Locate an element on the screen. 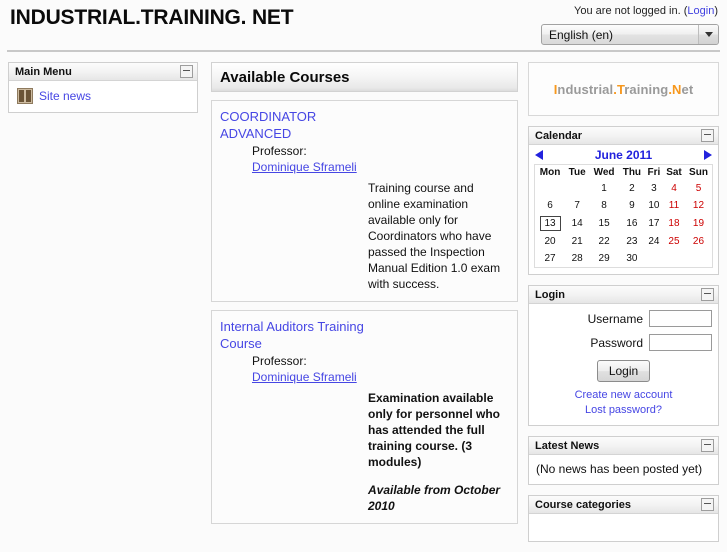 The image size is (727, 552). block-main-menu: Main Menu Site news is located at coordinates (103, 87).